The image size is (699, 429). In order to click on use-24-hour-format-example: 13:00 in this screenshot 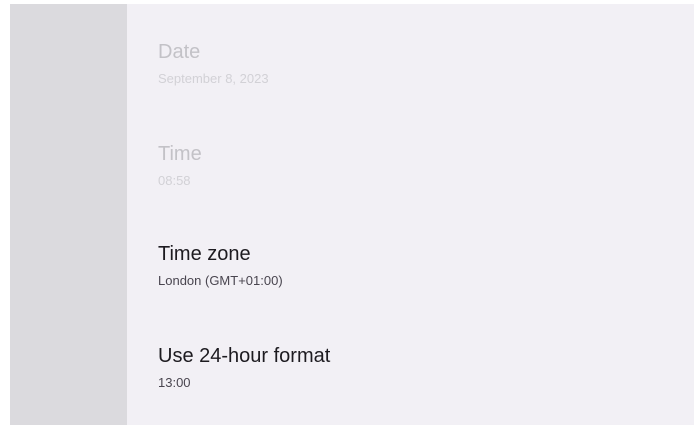, I will do `click(174, 382)`.